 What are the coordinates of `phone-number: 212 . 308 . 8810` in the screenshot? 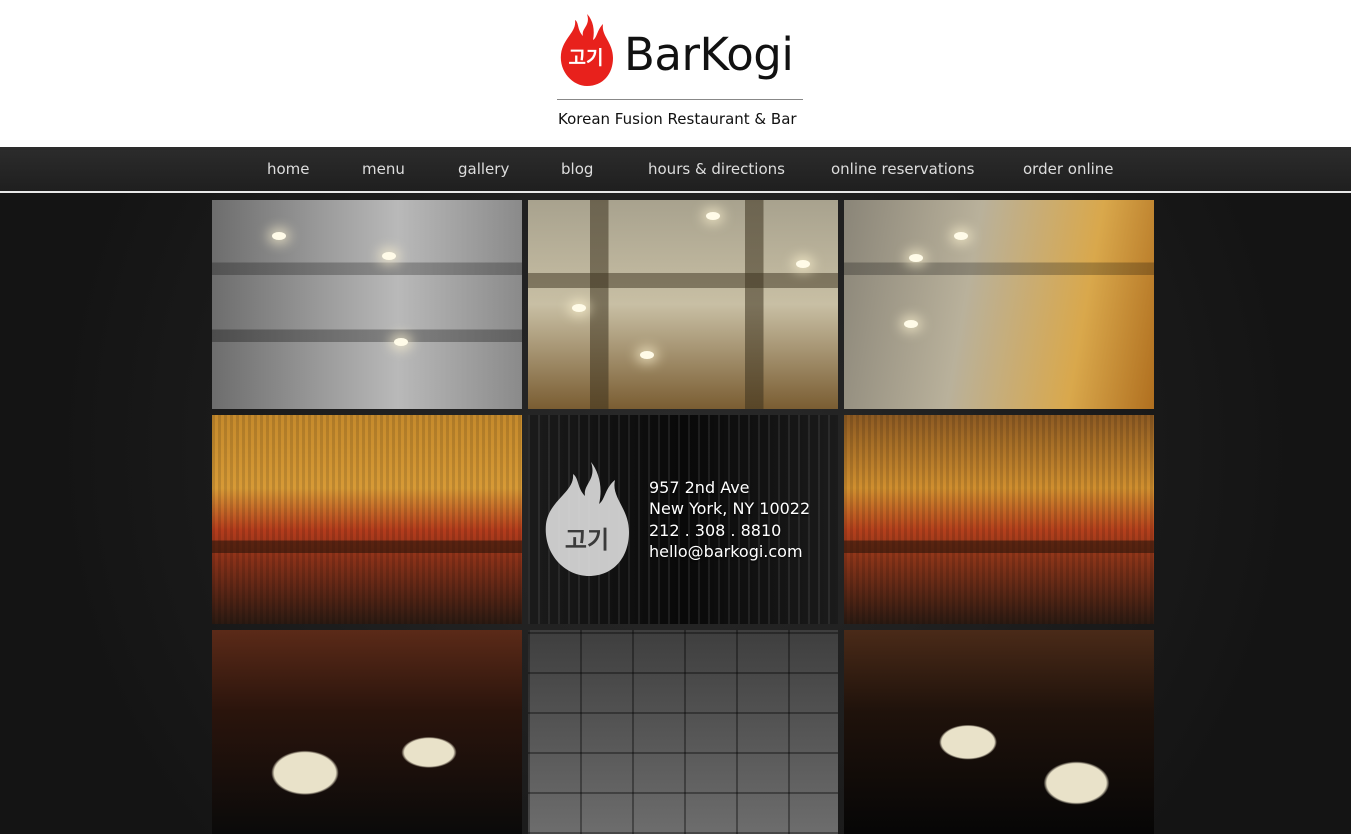 It's located at (715, 530).